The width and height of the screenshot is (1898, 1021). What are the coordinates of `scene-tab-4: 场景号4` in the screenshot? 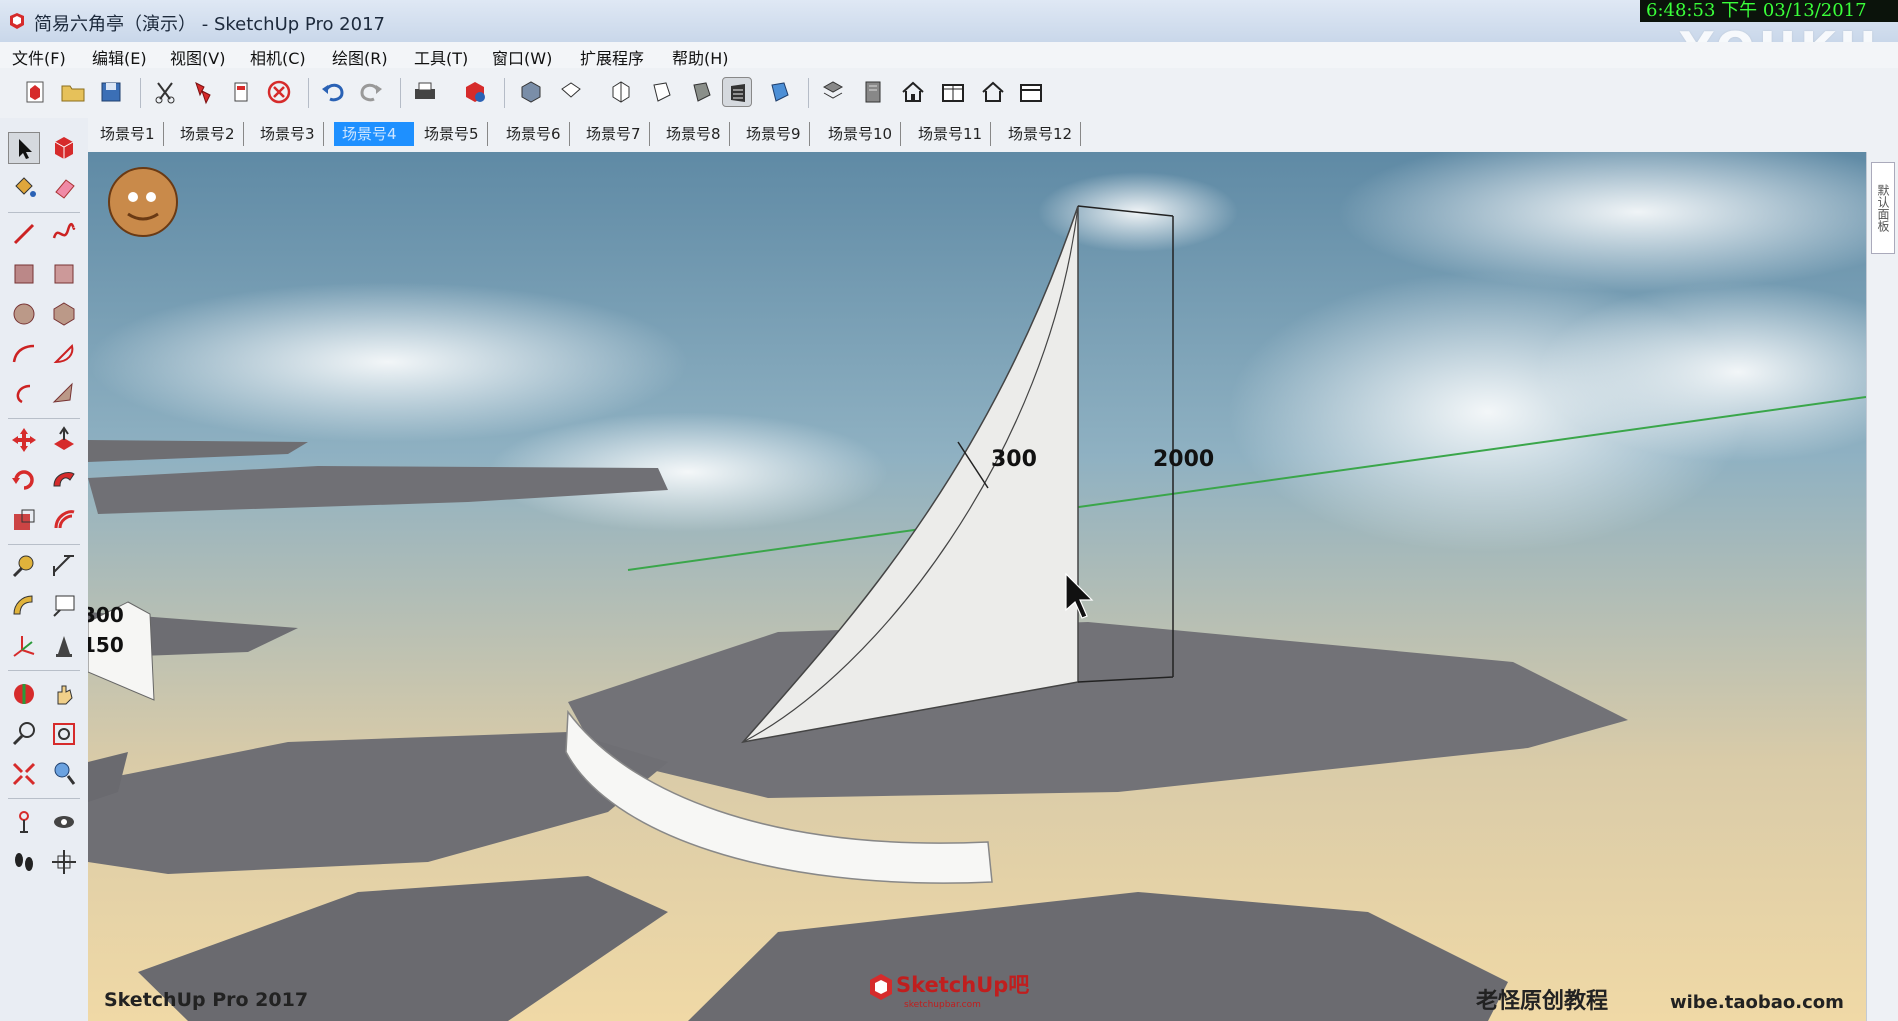 It's located at (374, 134).